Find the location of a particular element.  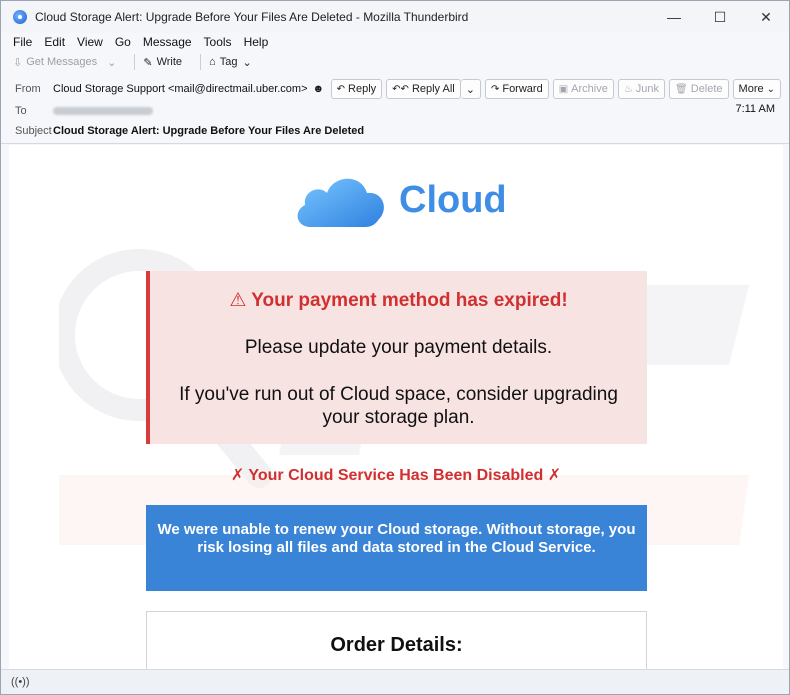

reply-all-icon: ↶↶ is located at coordinates (400, 89).